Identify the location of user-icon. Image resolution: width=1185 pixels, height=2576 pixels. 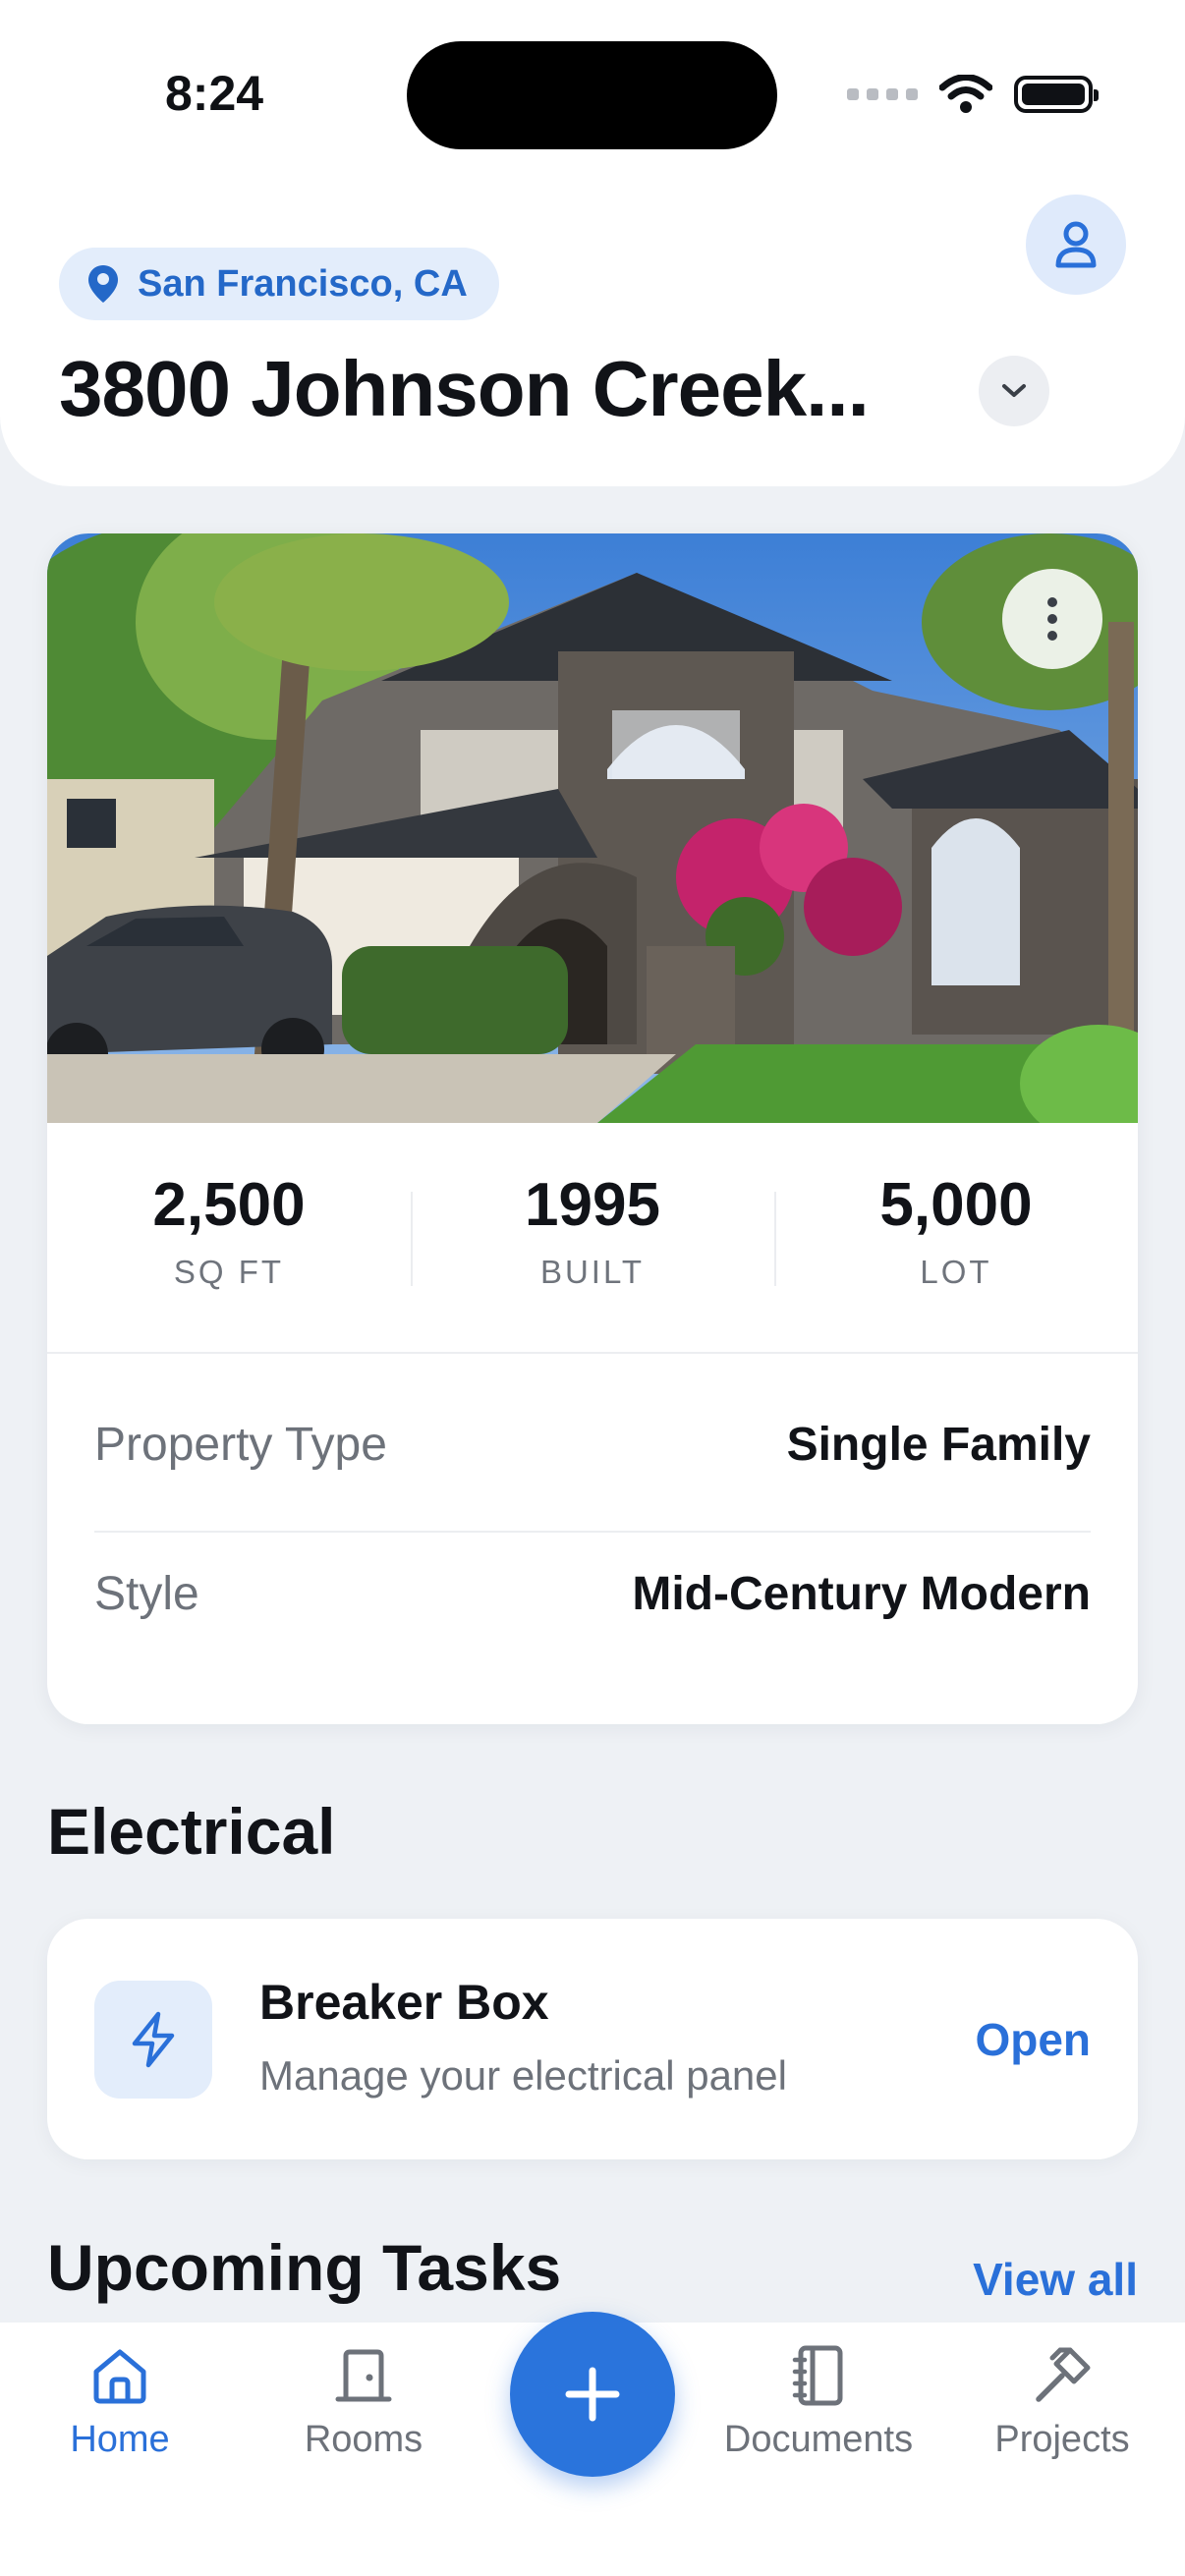
(1076, 244).